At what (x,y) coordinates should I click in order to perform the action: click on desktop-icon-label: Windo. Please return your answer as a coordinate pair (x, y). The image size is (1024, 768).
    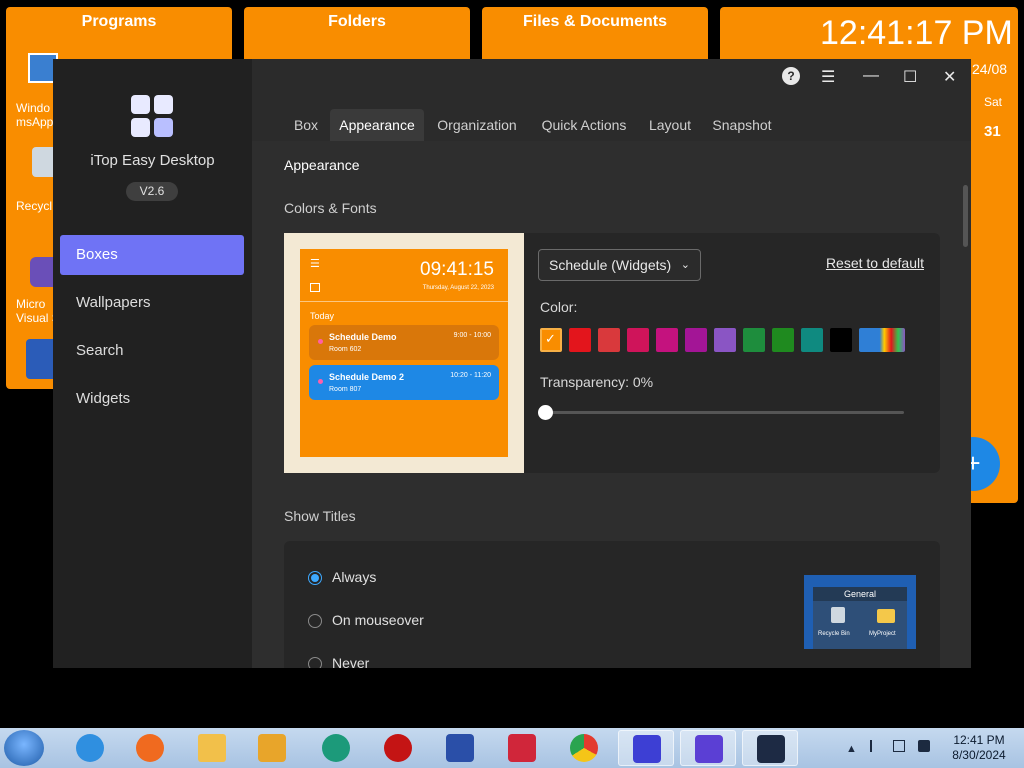
    Looking at the image, I should click on (33, 108).